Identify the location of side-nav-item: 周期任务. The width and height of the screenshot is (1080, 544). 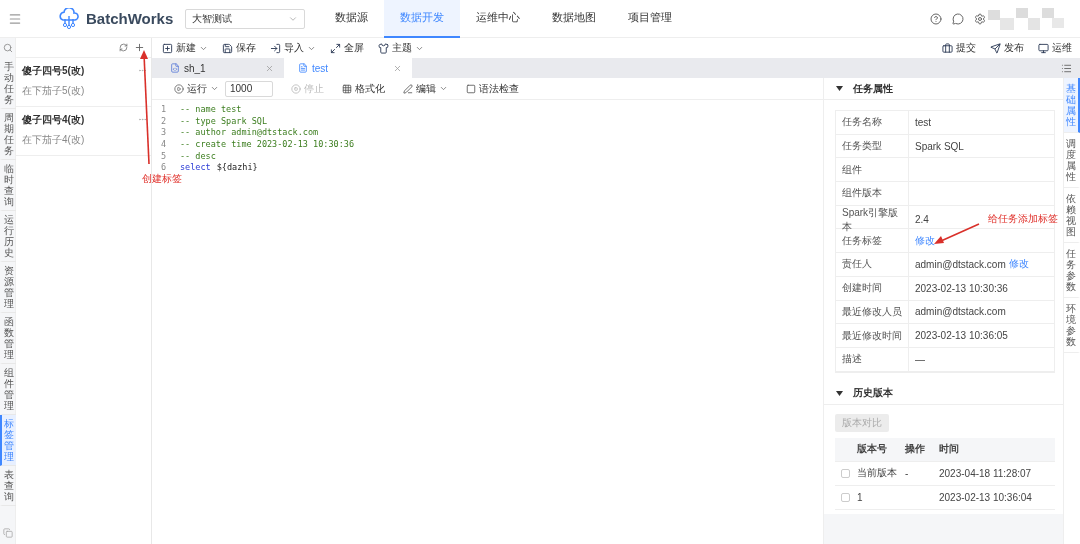
(8, 134).